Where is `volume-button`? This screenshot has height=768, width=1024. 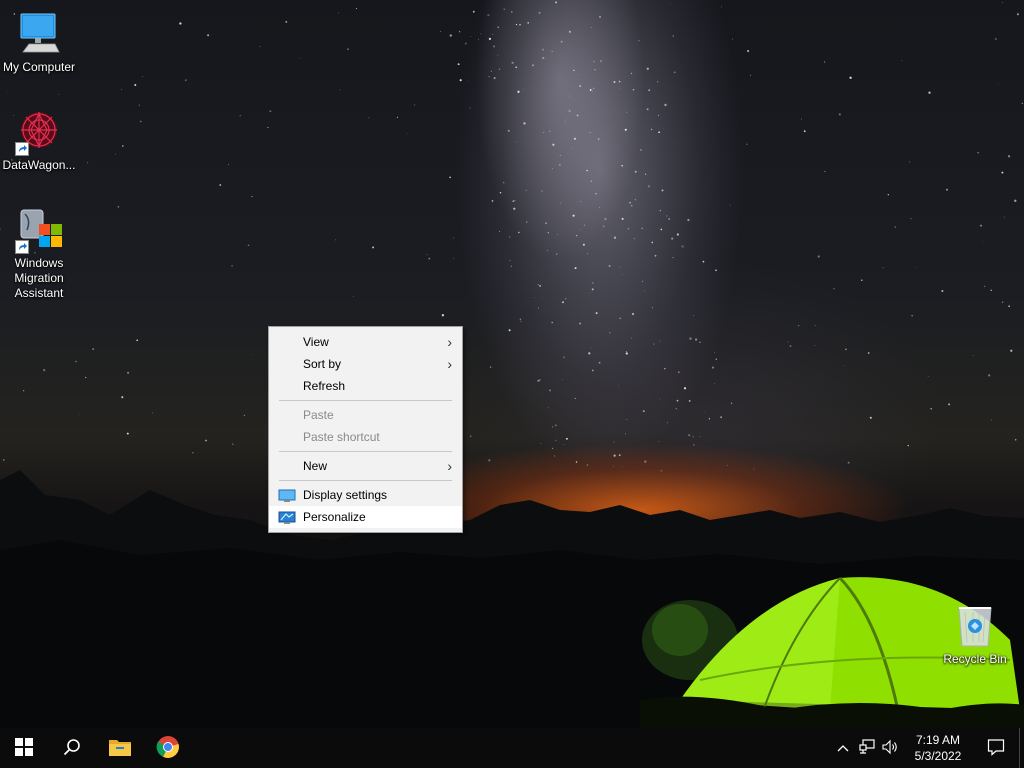
volume-button is located at coordinates (891, 748).